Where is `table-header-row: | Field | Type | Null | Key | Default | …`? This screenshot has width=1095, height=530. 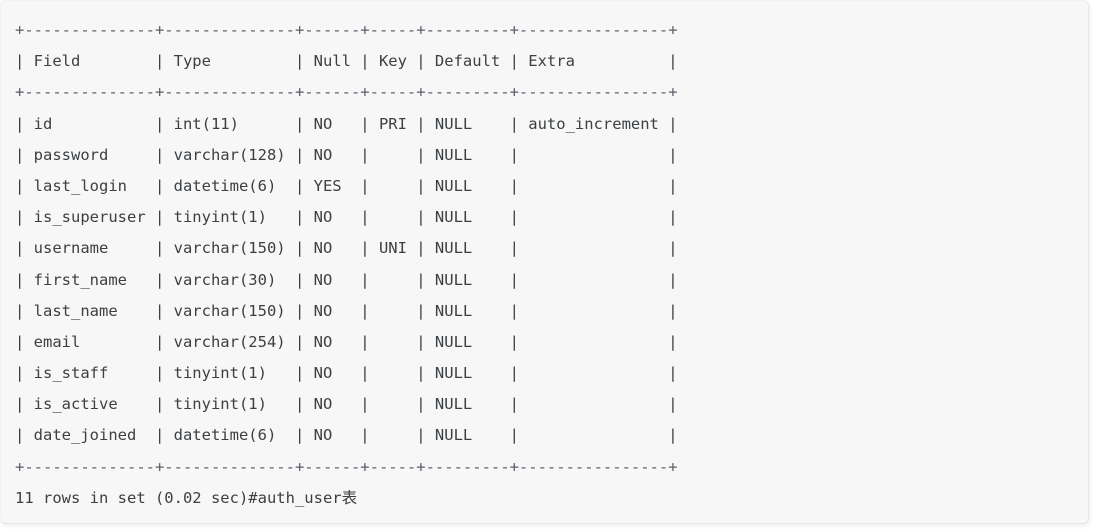
table-header-row: | Field | Type | Null | Key | Default | … is located at coordinates (346, 61).